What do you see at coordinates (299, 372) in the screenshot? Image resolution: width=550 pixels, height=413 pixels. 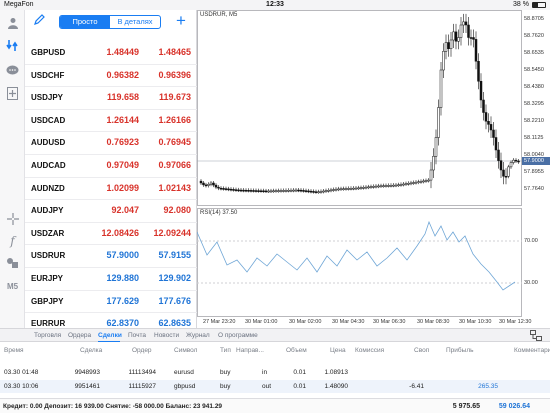 I see `cell-volume: 0.01` at bounding box center [299, 372].